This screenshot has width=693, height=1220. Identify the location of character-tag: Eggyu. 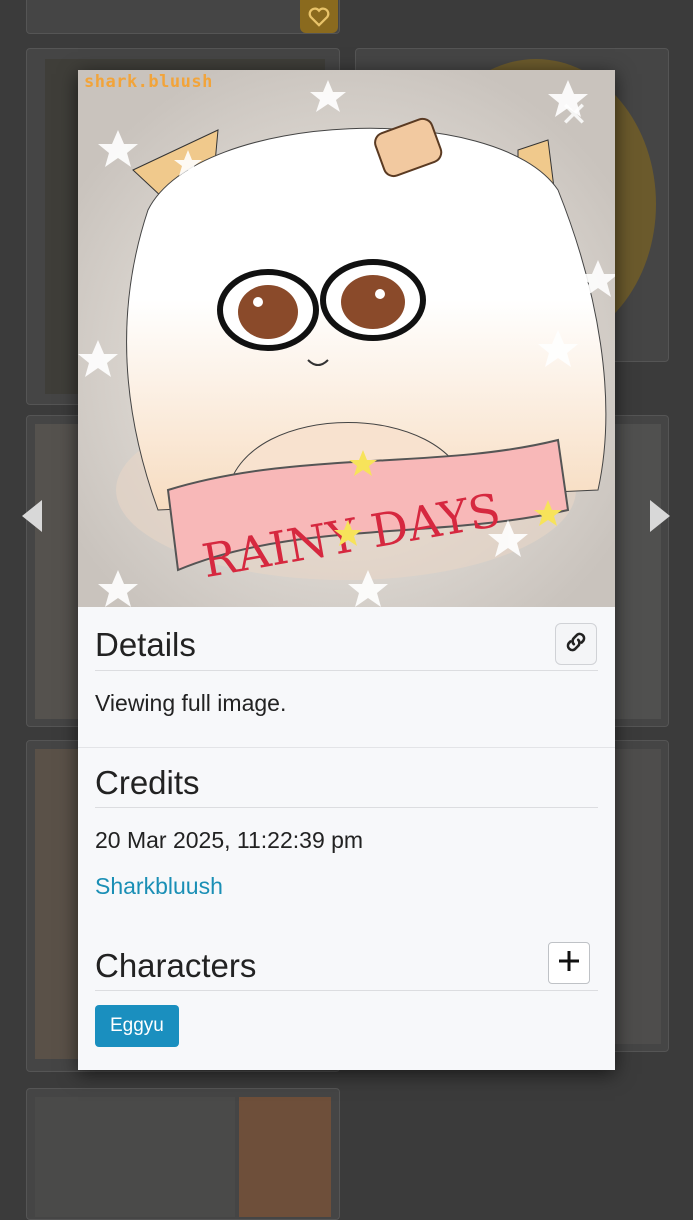
(137, 1026).